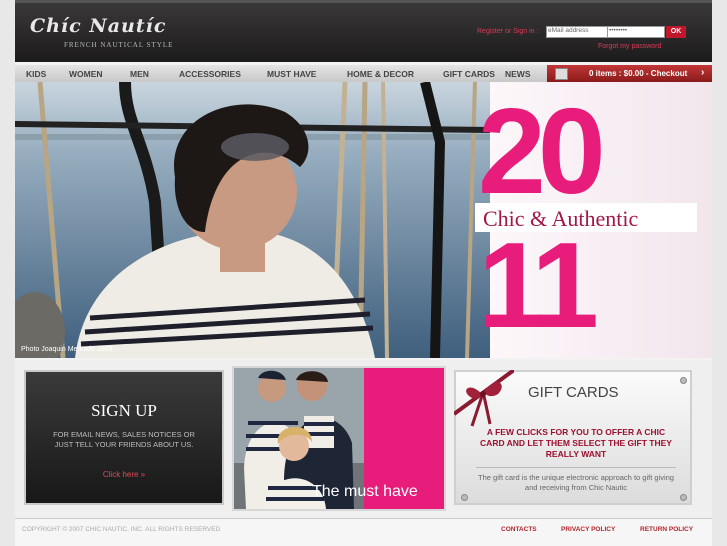 This screenshot has height=546, width=727. Describe the element at coordinates (561, 74) in the screenshot. I see `cart-icon` at that location.